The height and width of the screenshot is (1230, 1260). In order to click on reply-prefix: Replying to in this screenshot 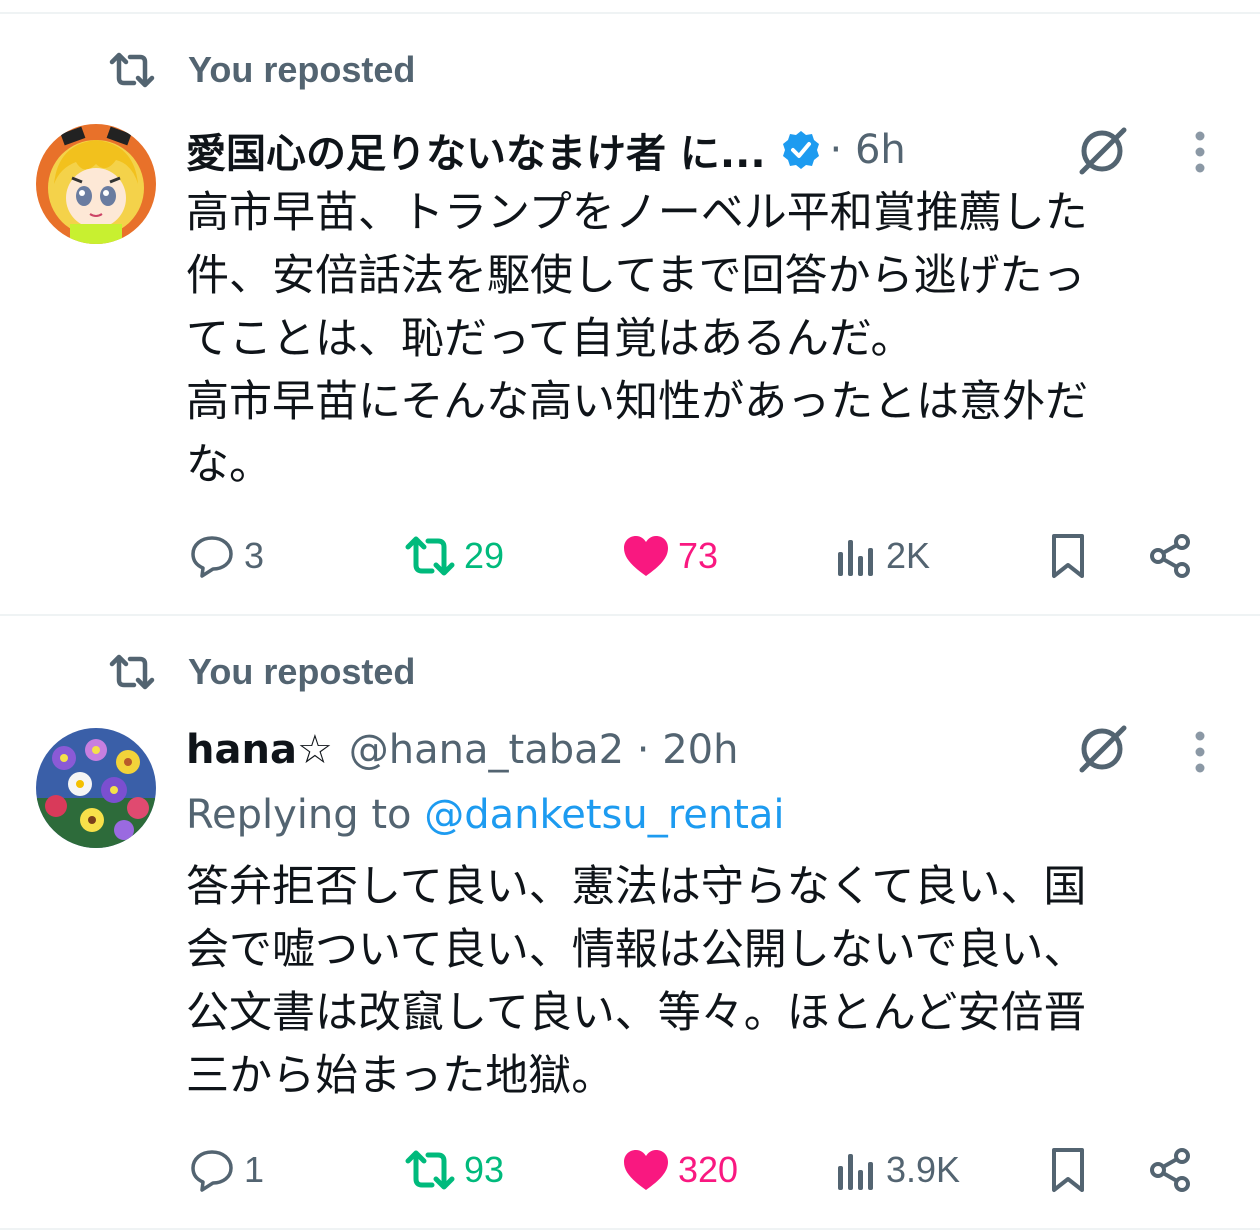, I will do `click(305, 815)`.